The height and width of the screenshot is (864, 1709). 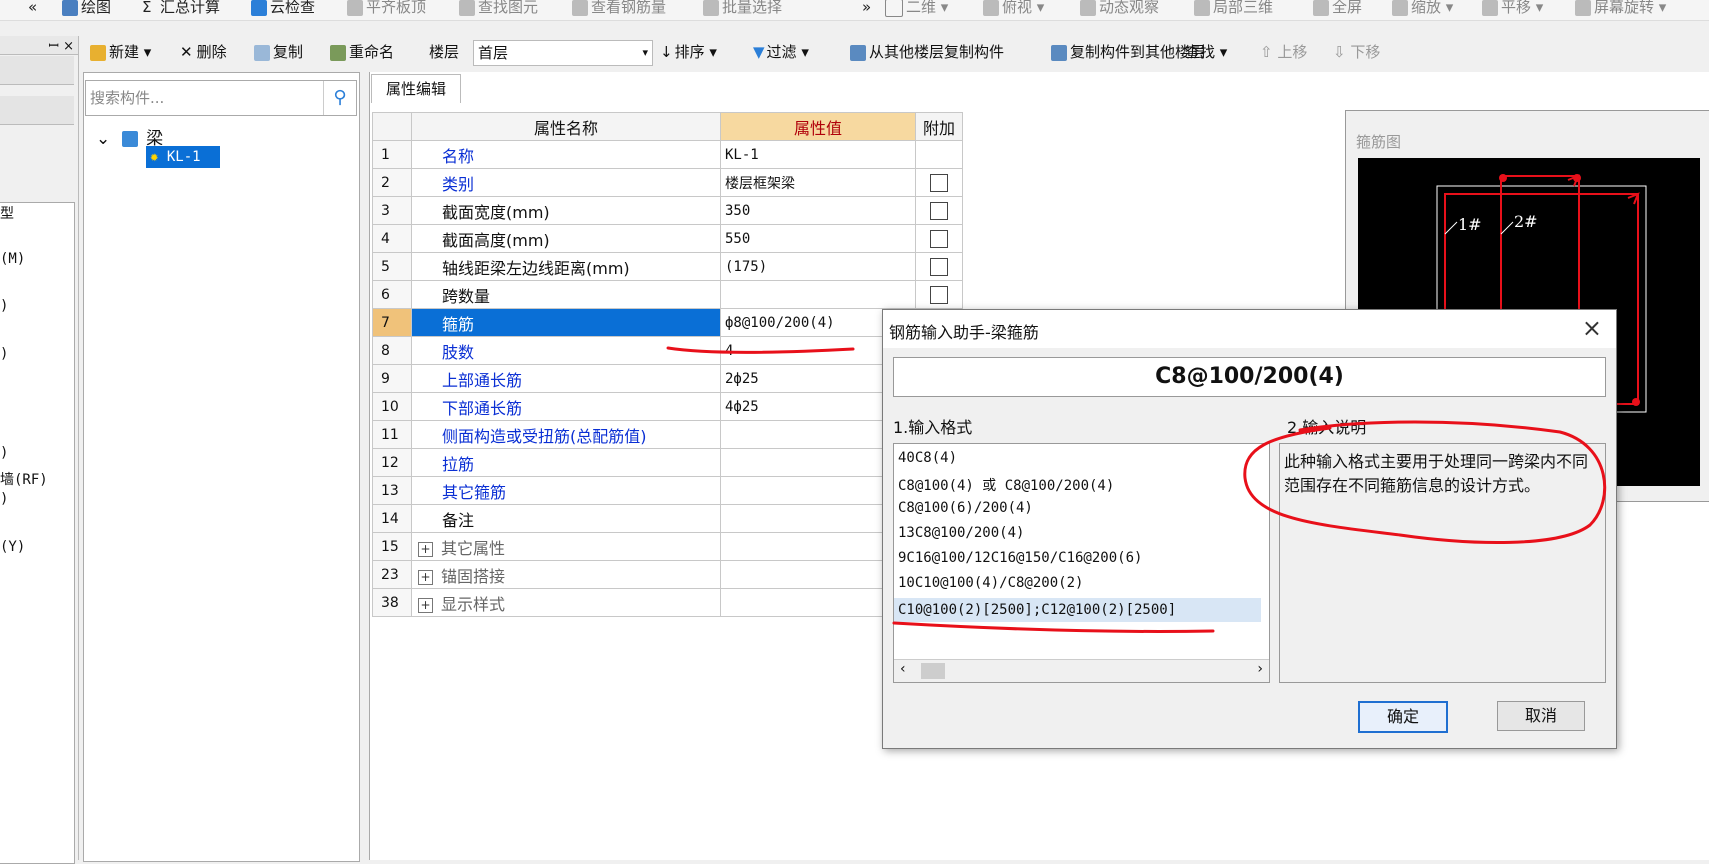 What do you see at coordinates (563, 53) in the screenshot?
I see `floor-select: 首层 ▾` at bounding box center [563, 53].